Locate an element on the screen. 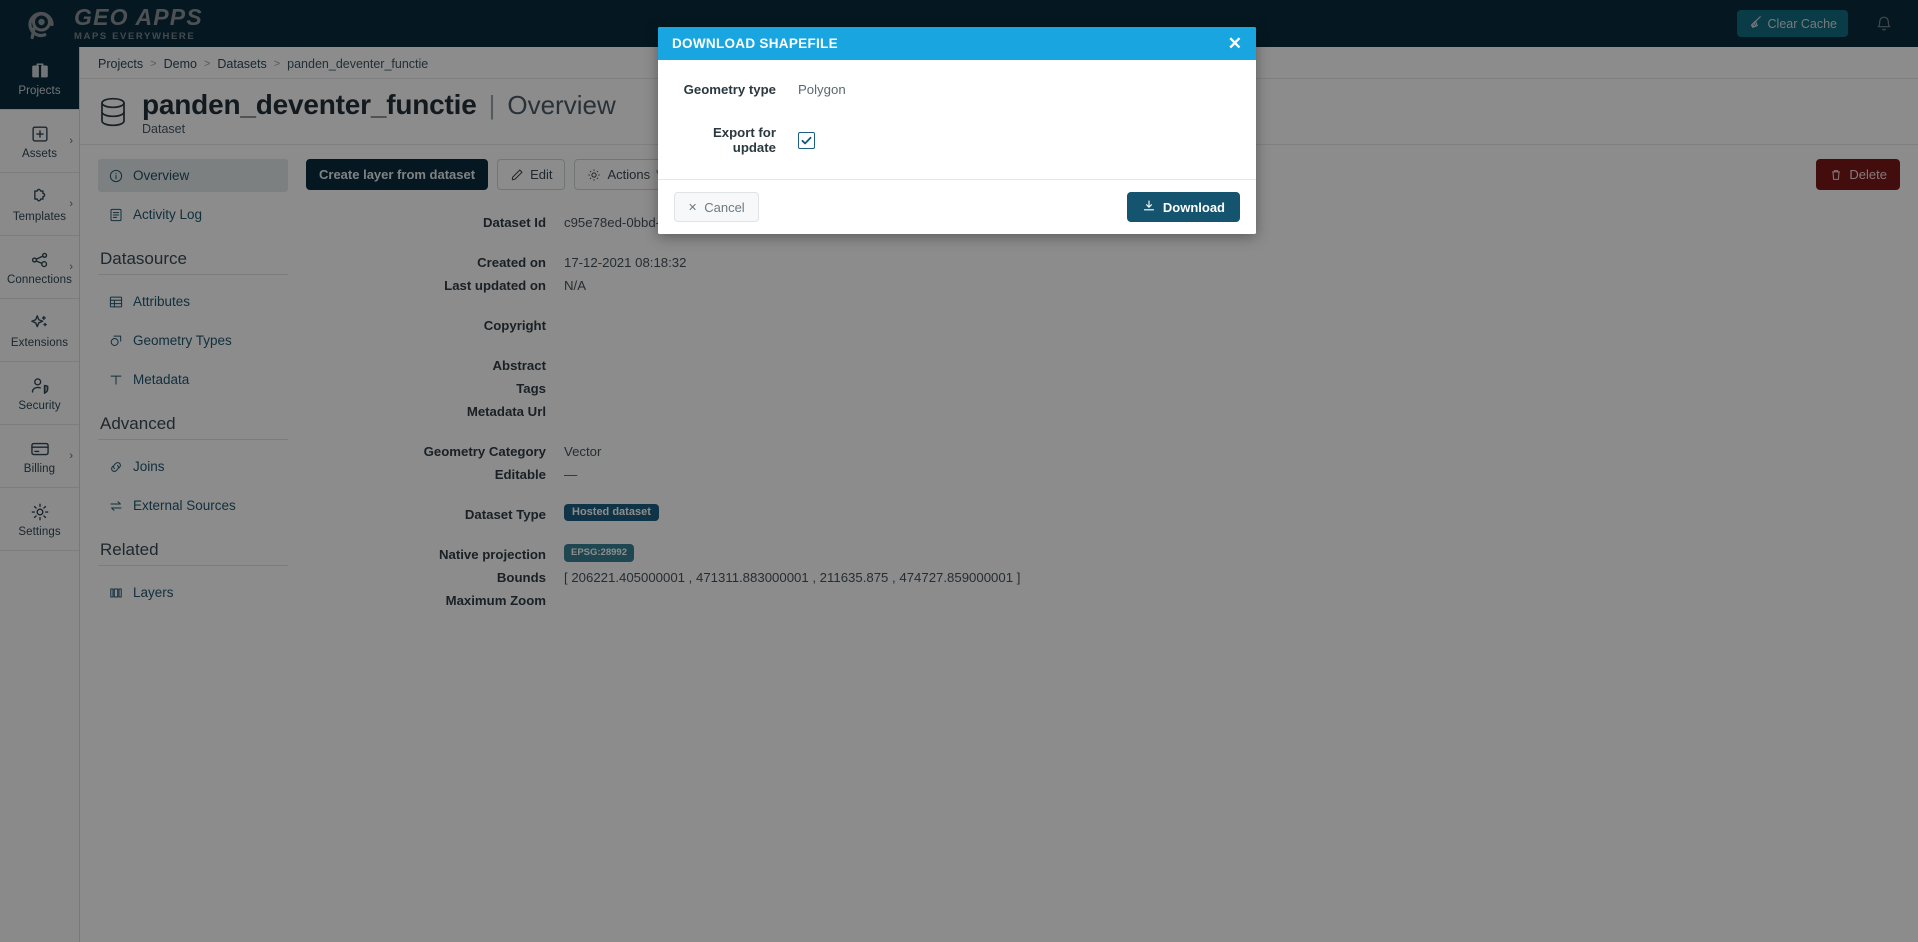 This screenshot has height=942, width=1918. cancel-label: Cancel is located at coordinates (724, 207).